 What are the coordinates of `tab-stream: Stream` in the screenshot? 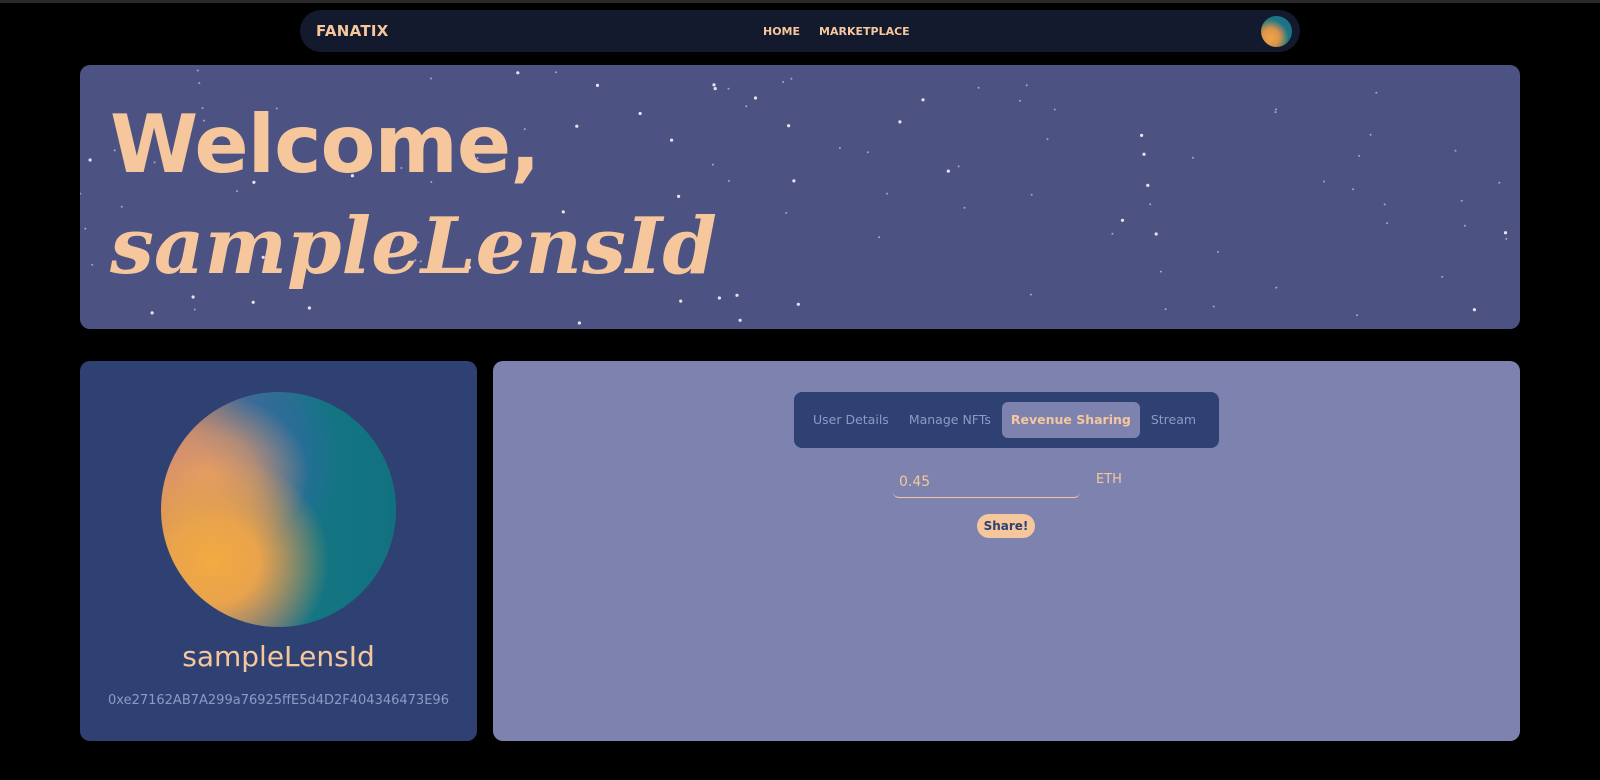 It's located at (1173, 420).